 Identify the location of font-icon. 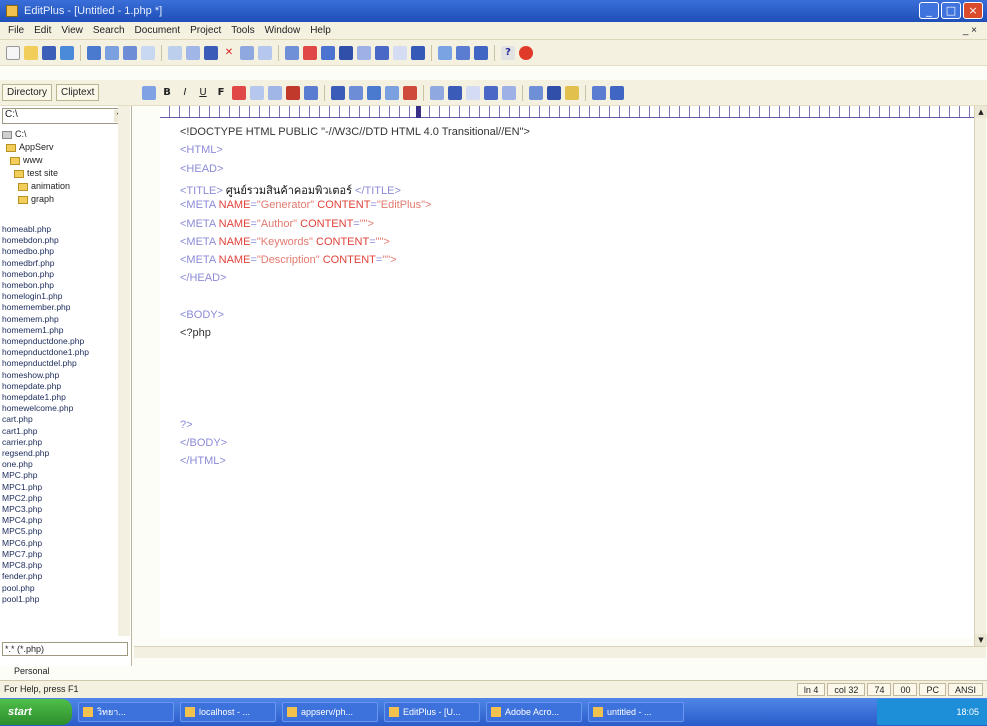
(400, 52).